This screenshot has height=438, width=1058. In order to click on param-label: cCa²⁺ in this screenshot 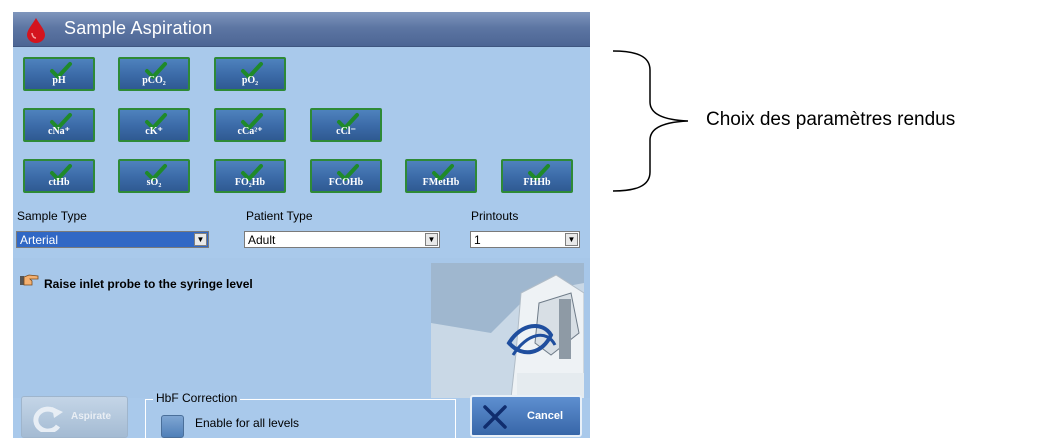, I will do `click(250, 131)`.